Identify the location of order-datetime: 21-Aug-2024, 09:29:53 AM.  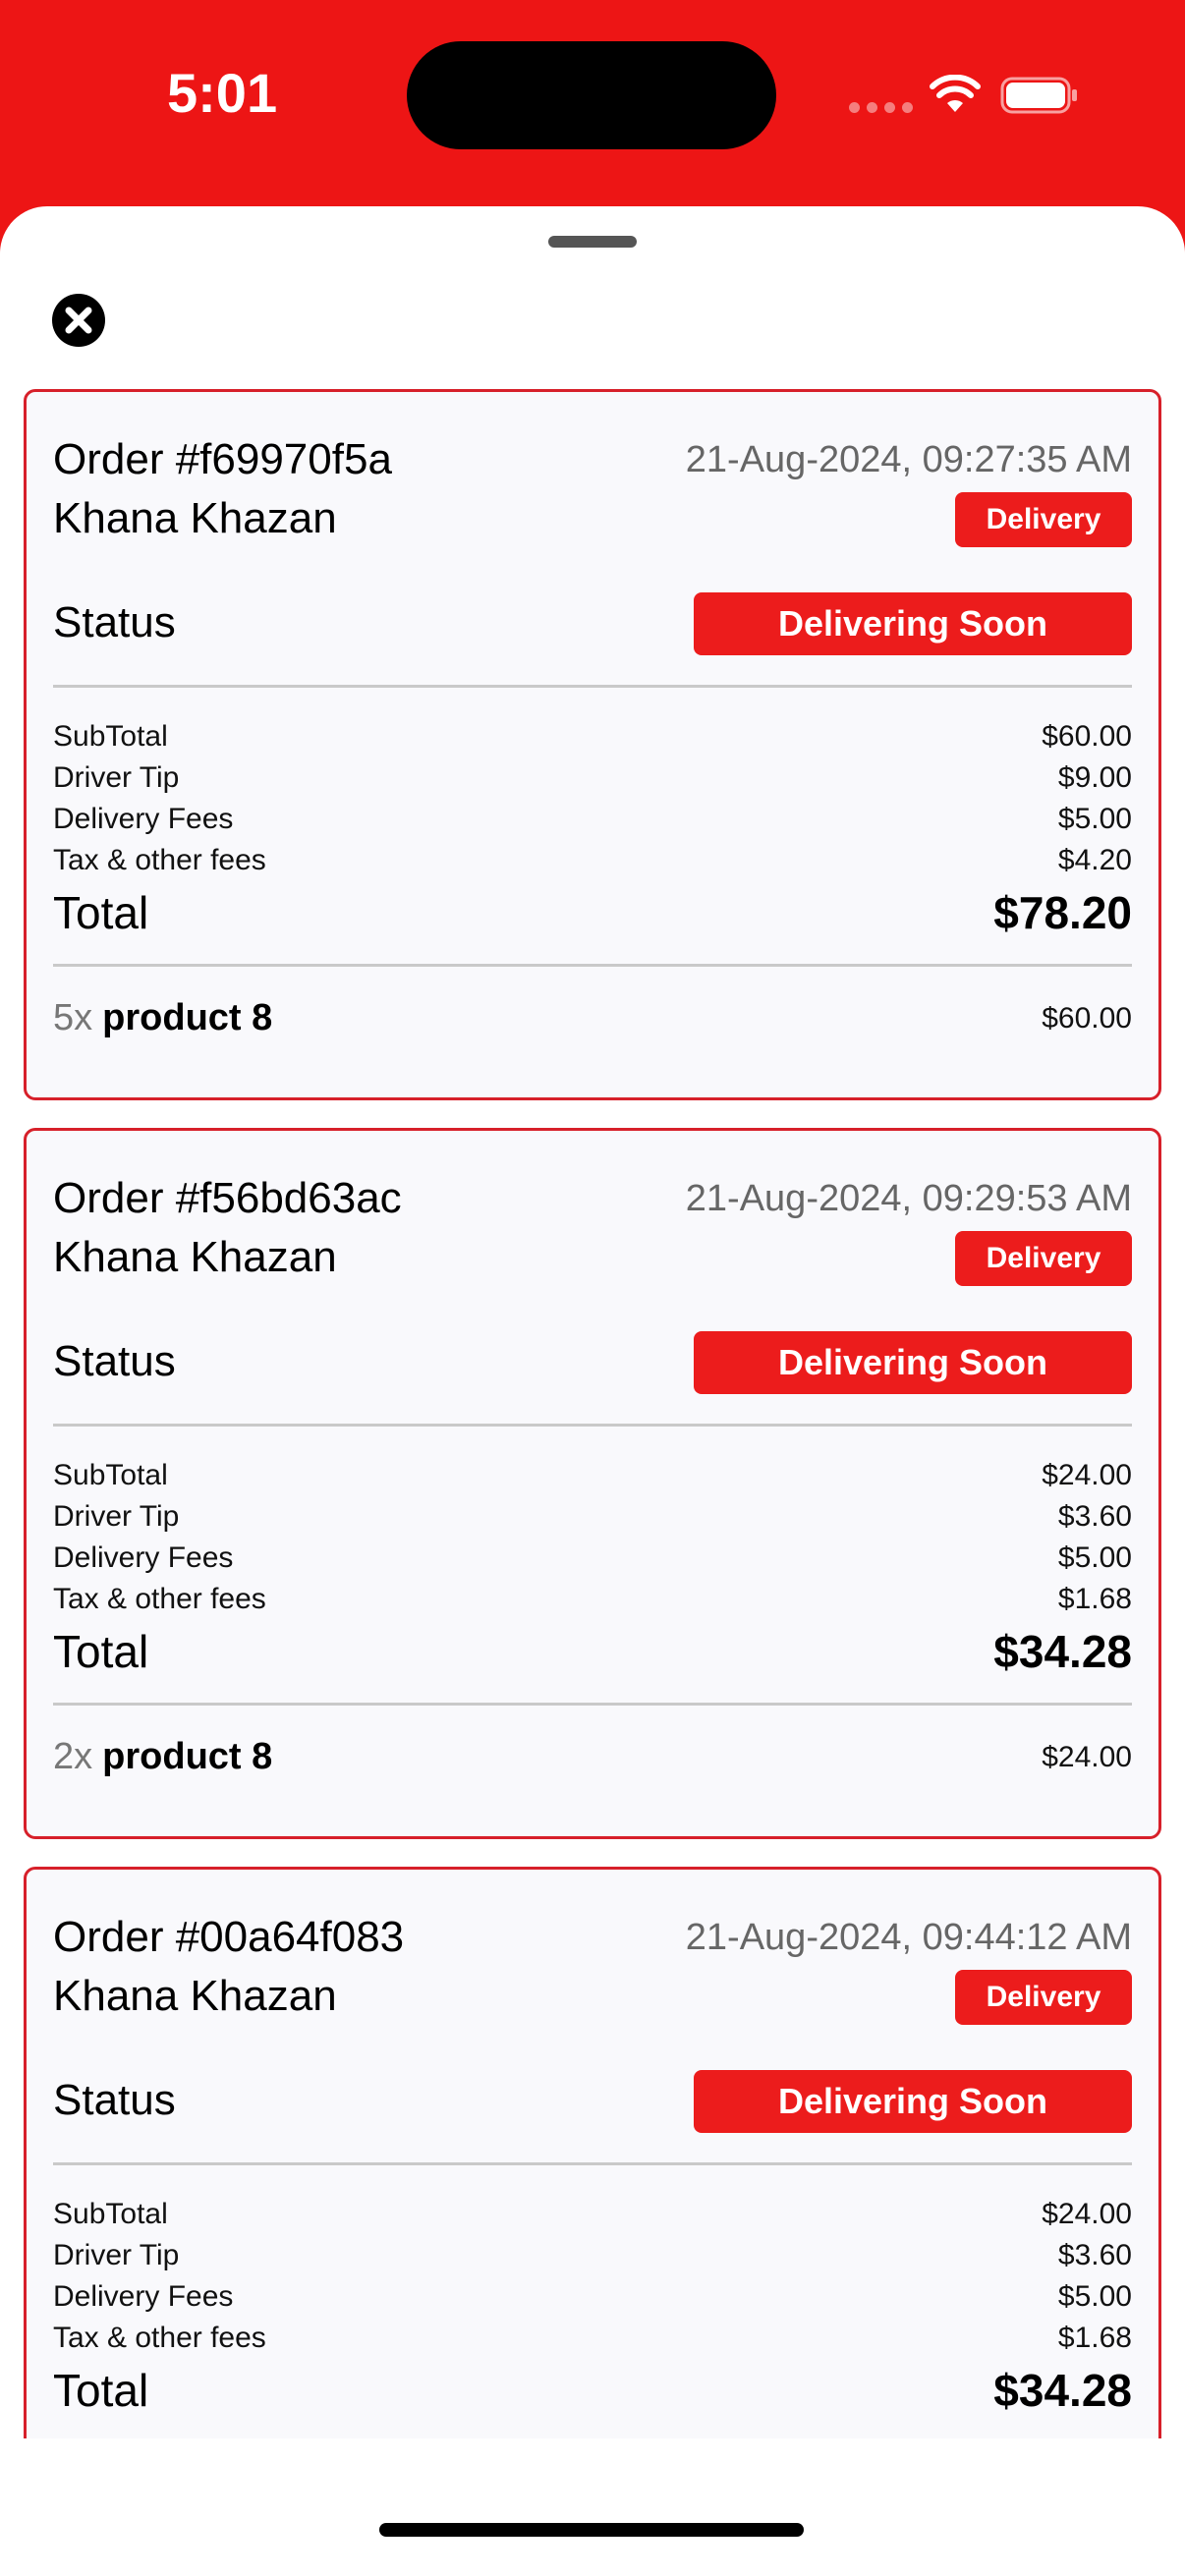
(909, 1198).